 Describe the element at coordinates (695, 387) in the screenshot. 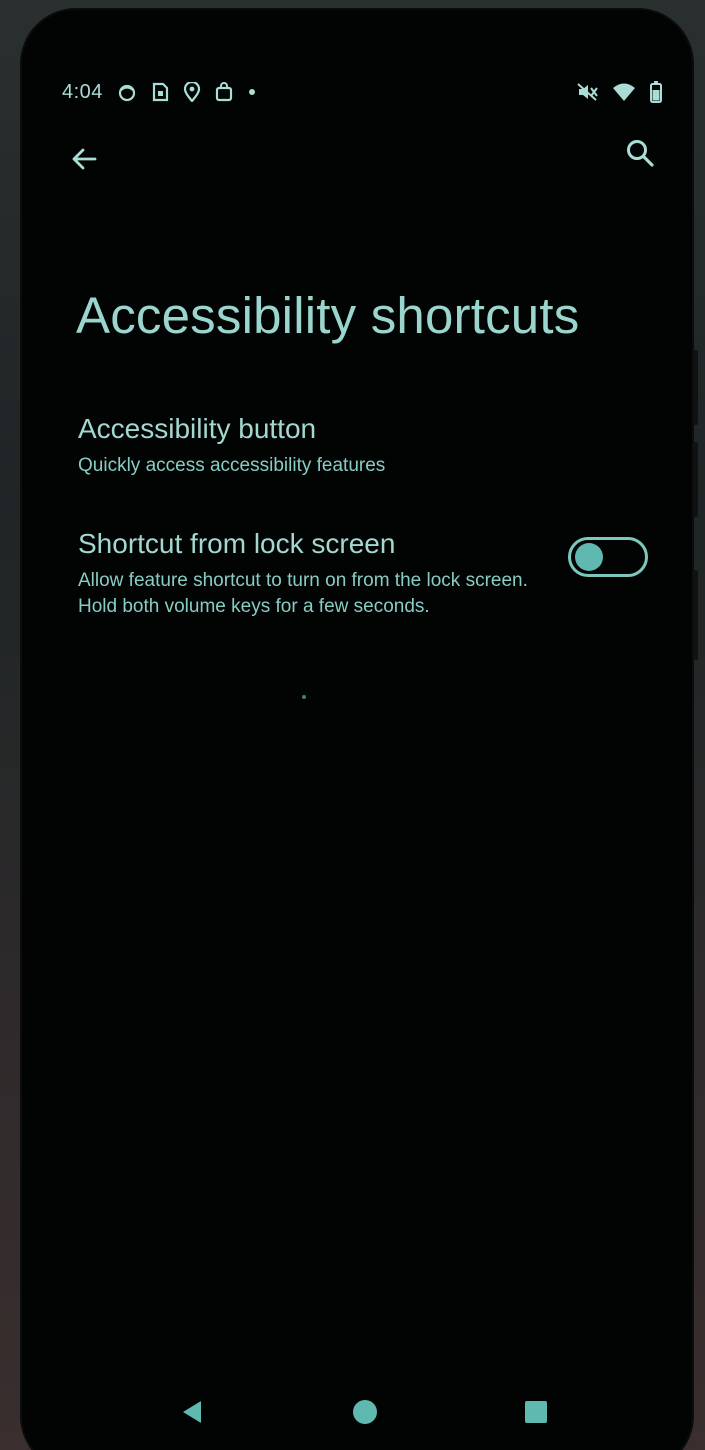

I see `volume-up-key` at that location.